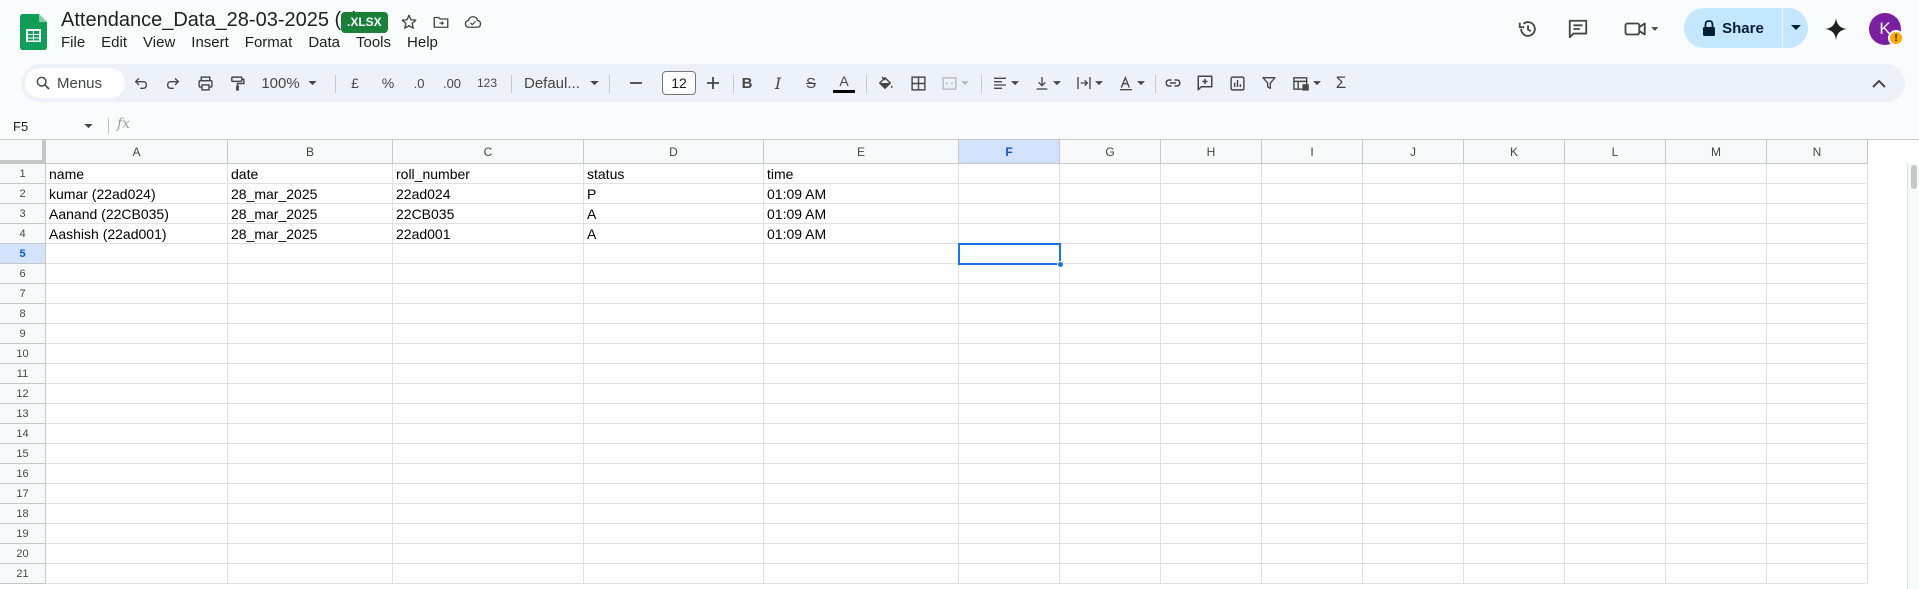  Describe the element at coordinates (1514, 454) in the screenshot. I see `cell-k15` at that location.